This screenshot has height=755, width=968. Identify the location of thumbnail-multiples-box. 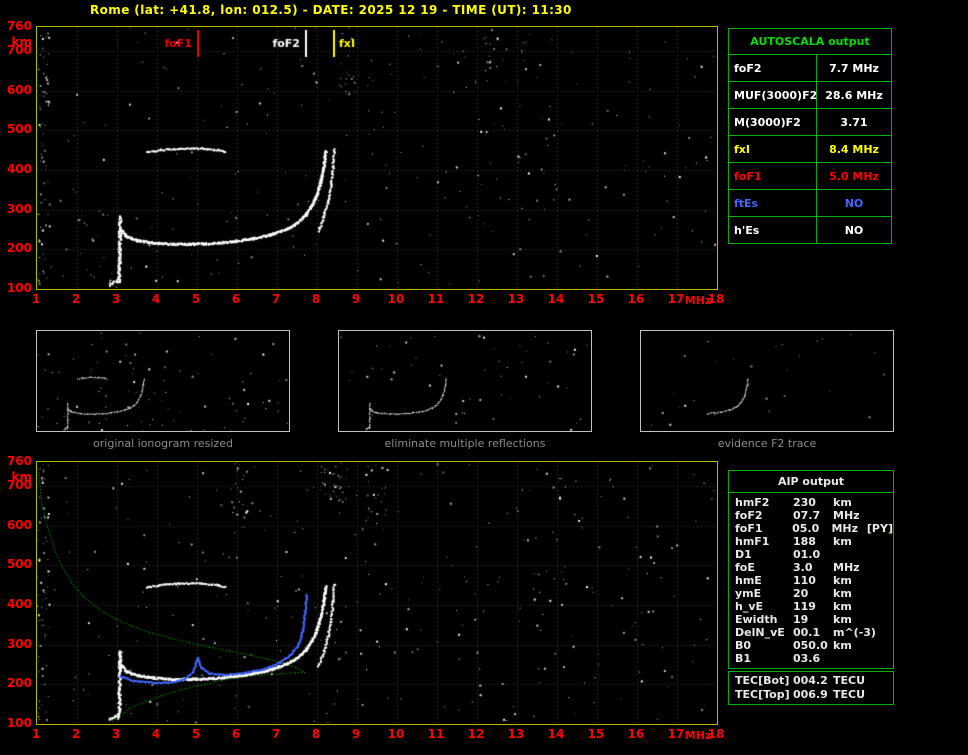
(465, 381).